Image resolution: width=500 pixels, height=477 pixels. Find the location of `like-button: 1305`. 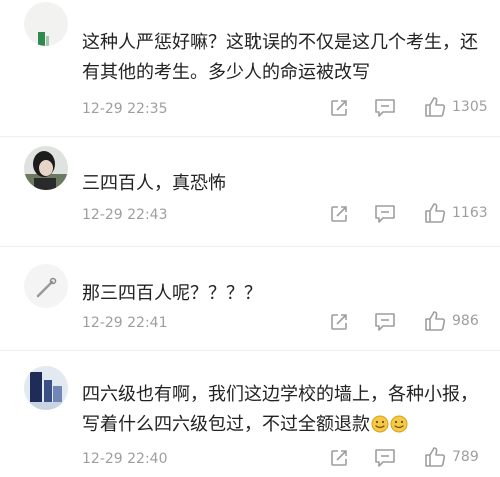

like-button: 1305 is located at coordinates (456, 107).